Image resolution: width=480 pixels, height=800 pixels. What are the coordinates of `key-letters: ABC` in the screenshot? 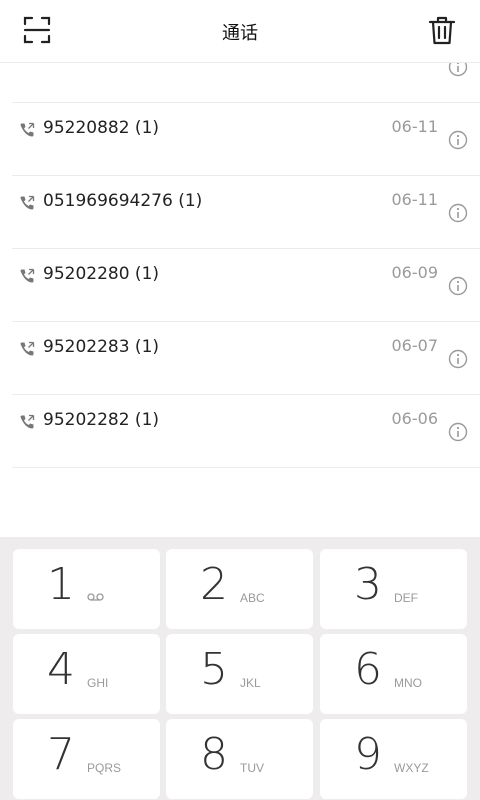 It's located at (252, 598).